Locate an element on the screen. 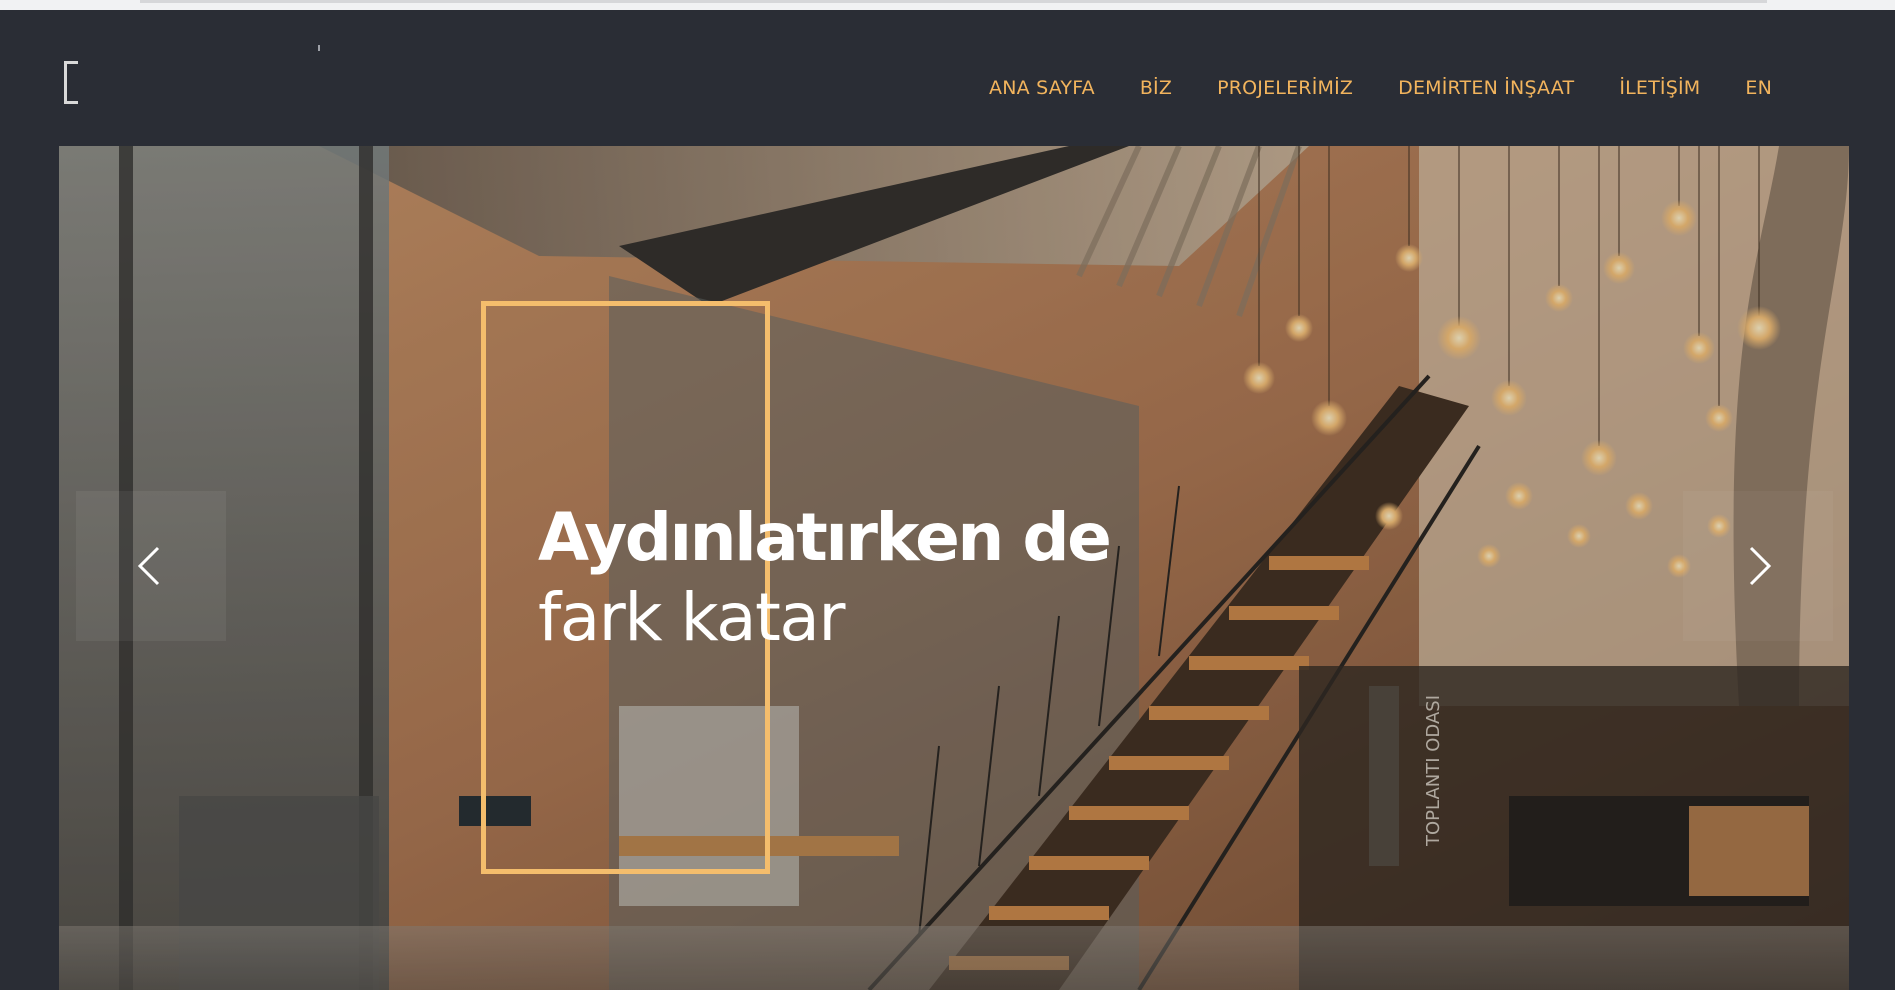  language-switch-en: EN is located at coordinates (1758, 88).